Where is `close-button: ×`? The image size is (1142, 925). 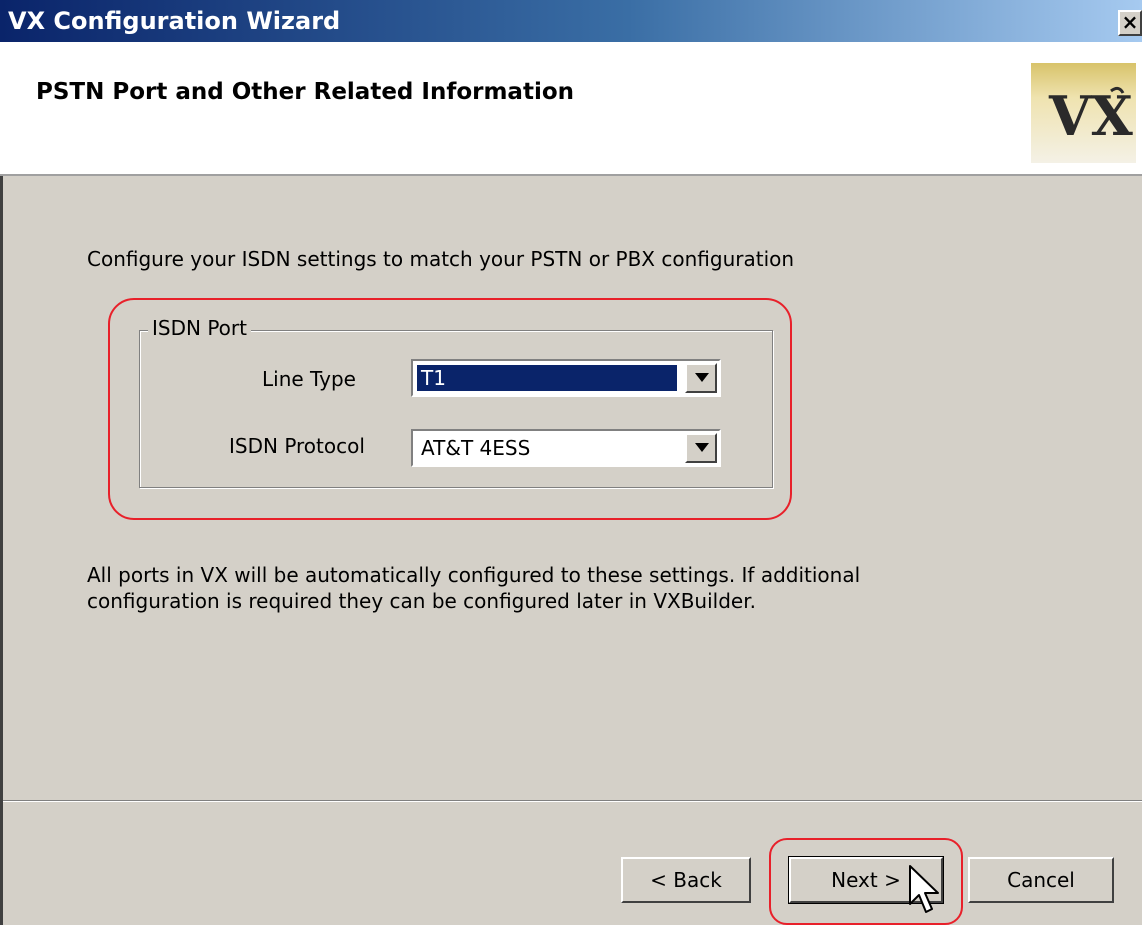
close-button: × is located at coordinates (1130, 23).